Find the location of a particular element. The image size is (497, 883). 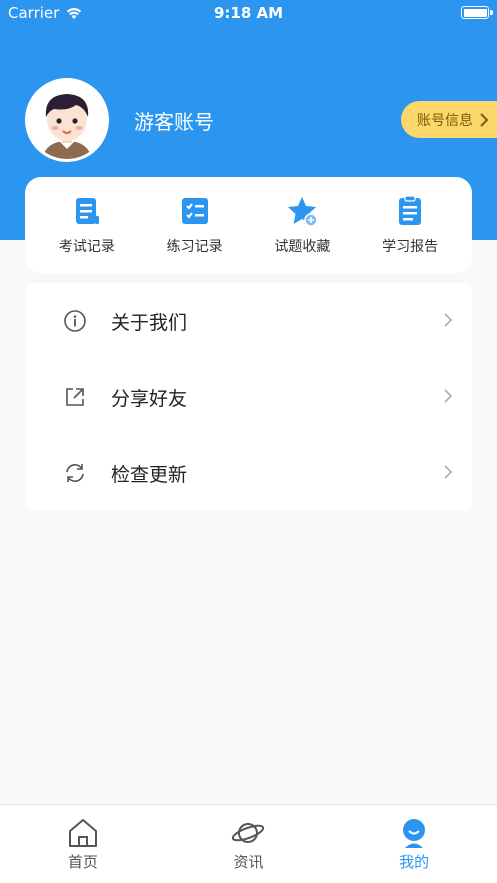

quick-action-favorites: 试题收藏 is located at coordinates (302, 225).